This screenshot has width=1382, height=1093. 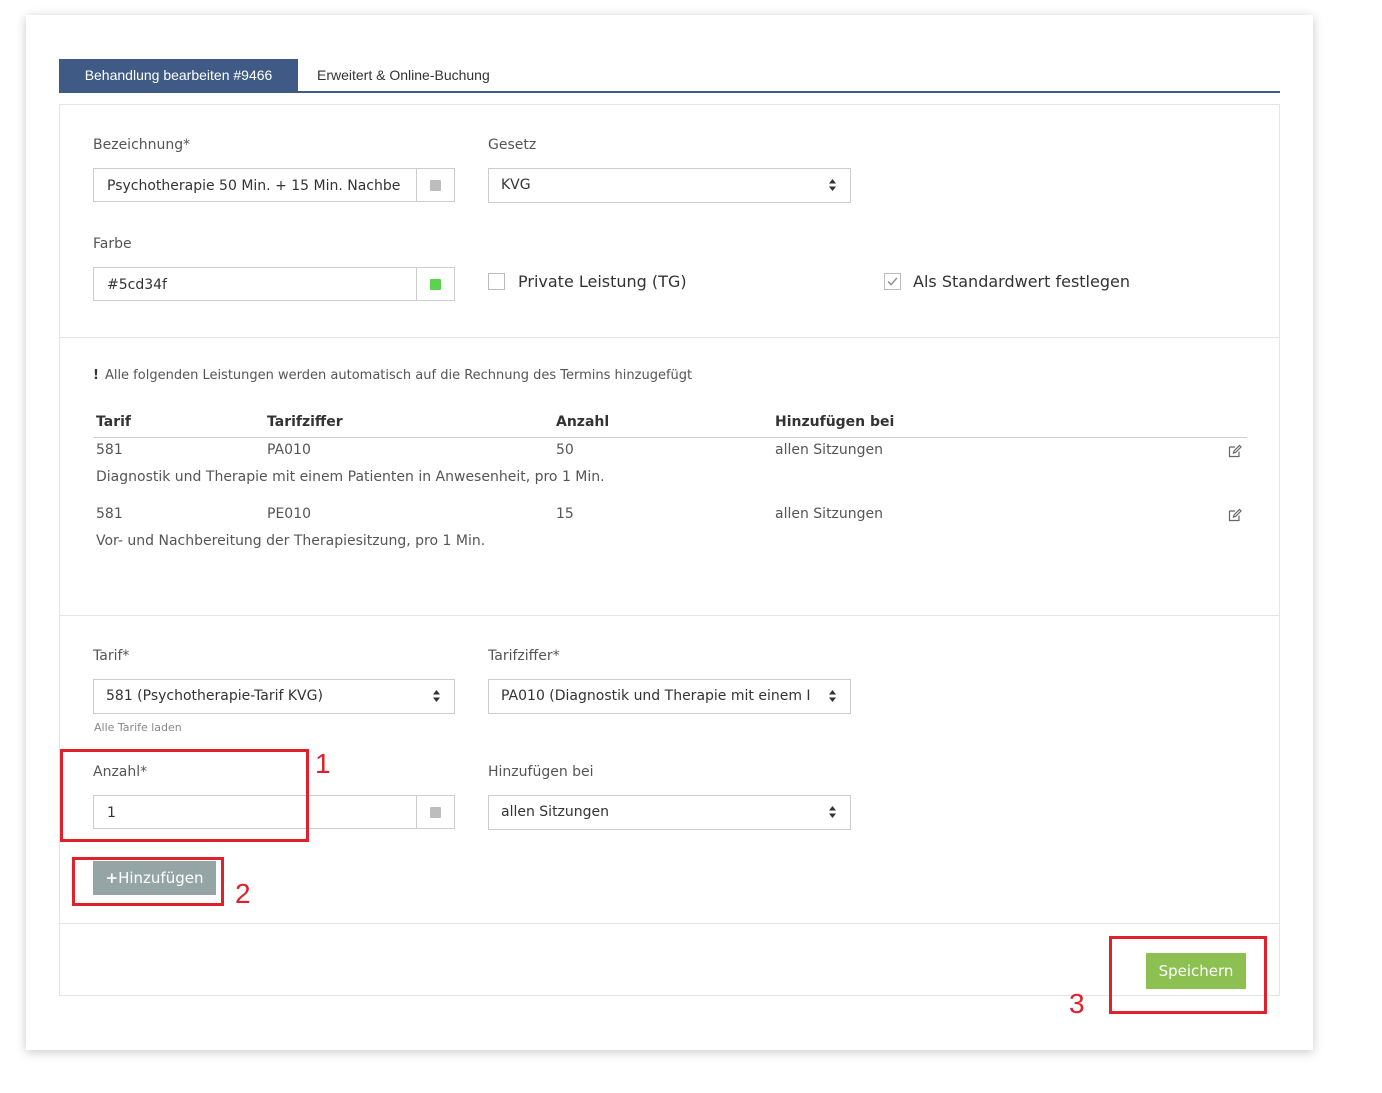 What do you see at coordinates (602, 281) in the screenshot?
I see `private-leistung-label: Private Leistung (TG)` at bounding box center [602, 281].